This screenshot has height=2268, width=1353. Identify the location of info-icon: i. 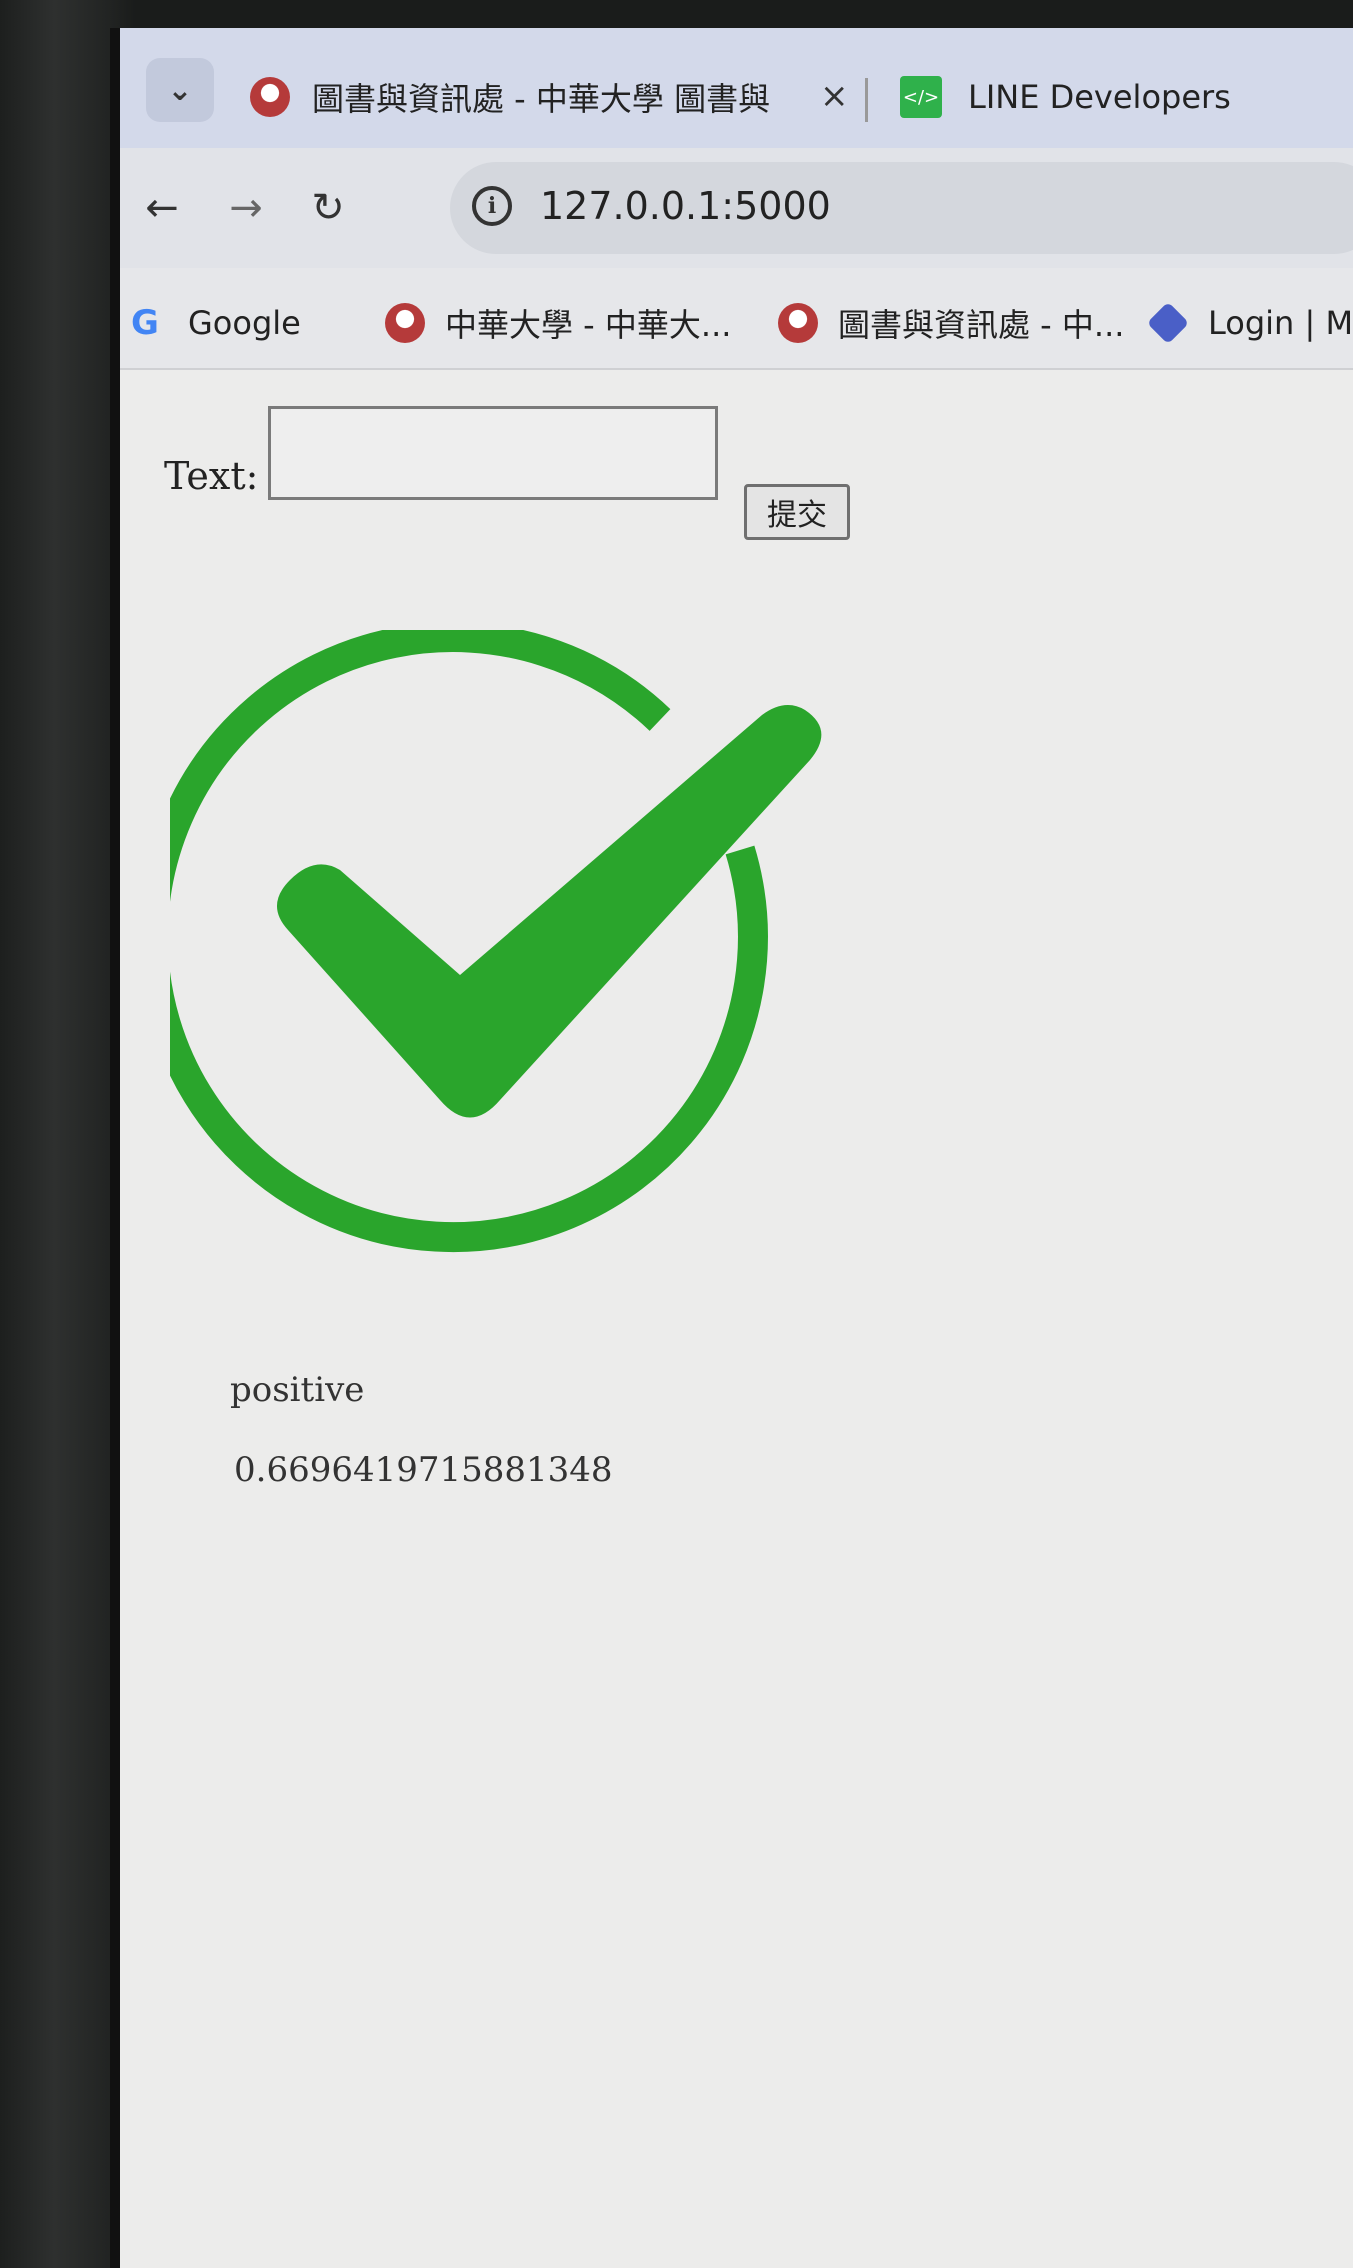
(492, 206).